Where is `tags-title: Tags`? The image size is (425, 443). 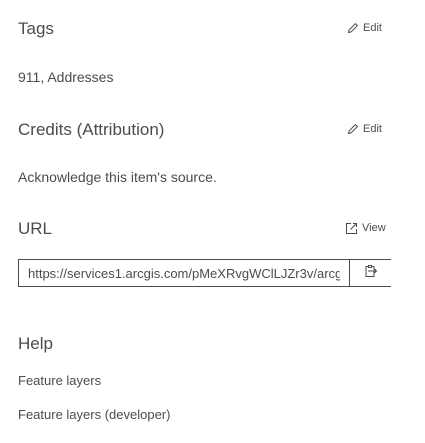
tags-title: Tags is located at coordinates (36, 28).